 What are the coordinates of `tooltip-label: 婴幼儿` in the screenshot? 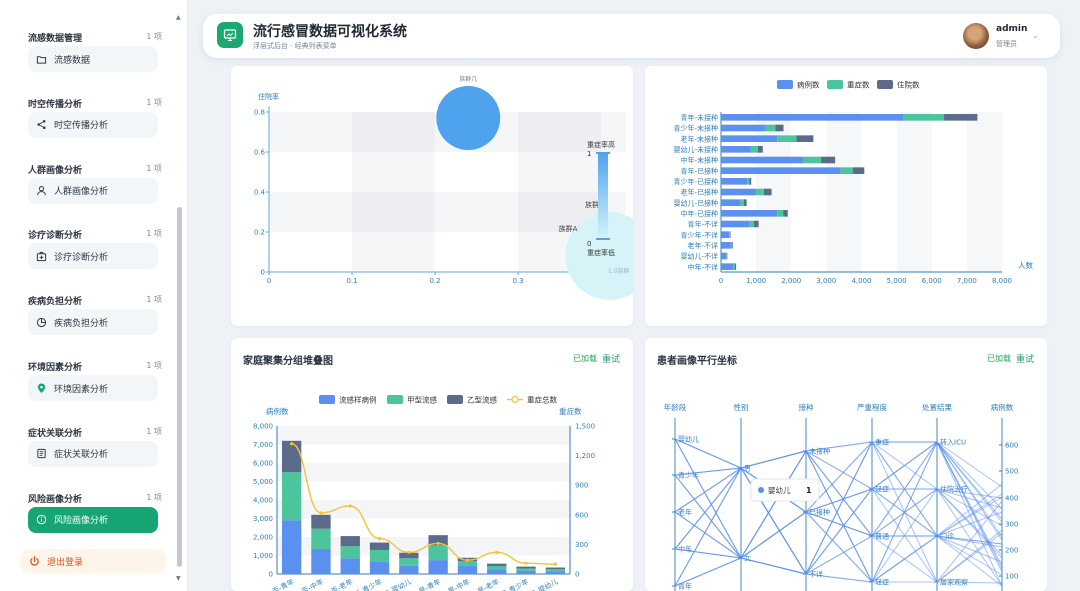 It's located at (779, 490).